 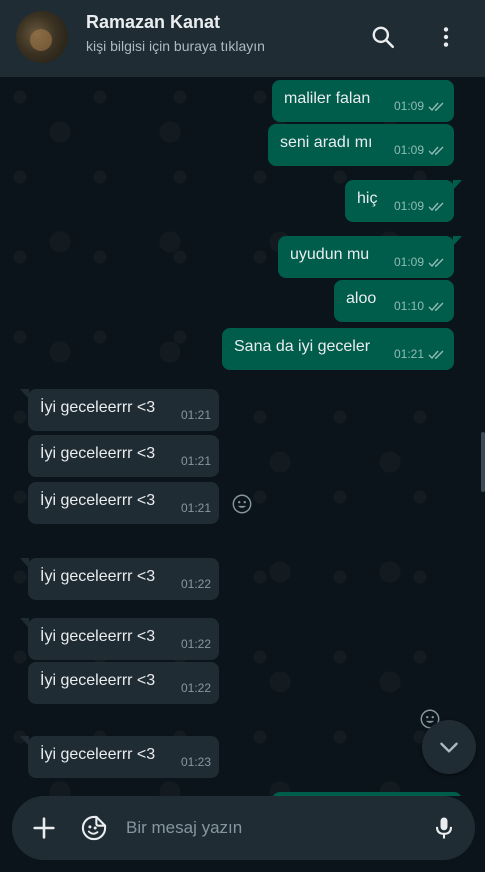 I want to click on chevron-down-icon, so click(x=449, y=747).